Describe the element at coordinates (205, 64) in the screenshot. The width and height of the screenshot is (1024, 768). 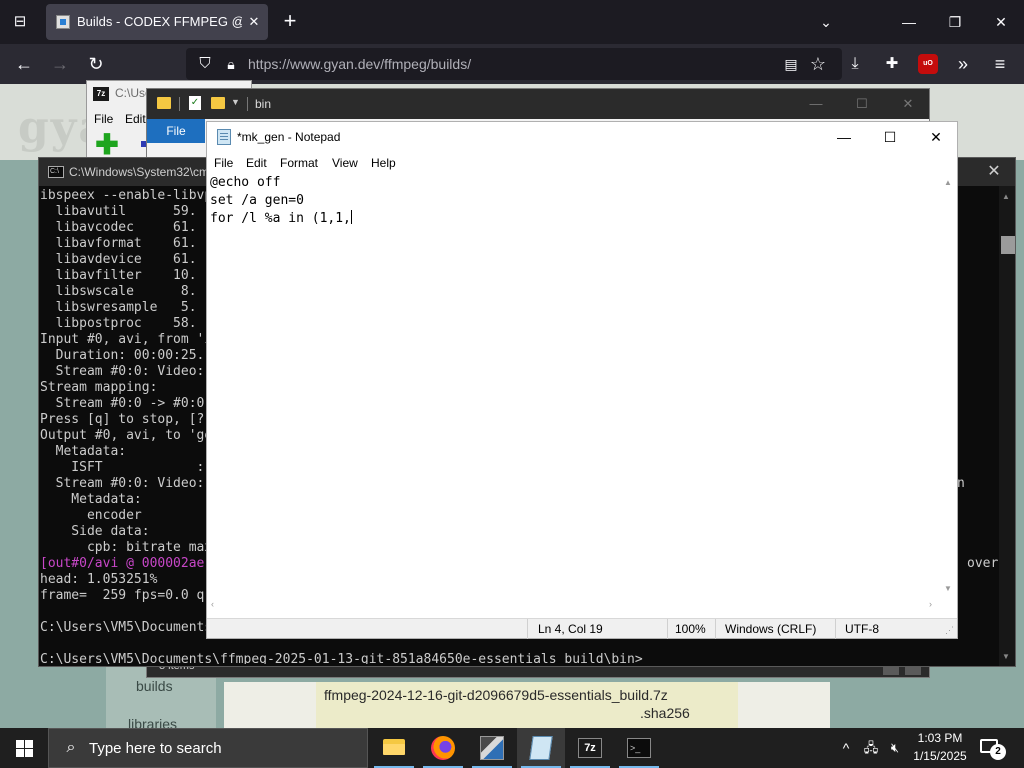
I see `shield-icon: ⛉` at that location.